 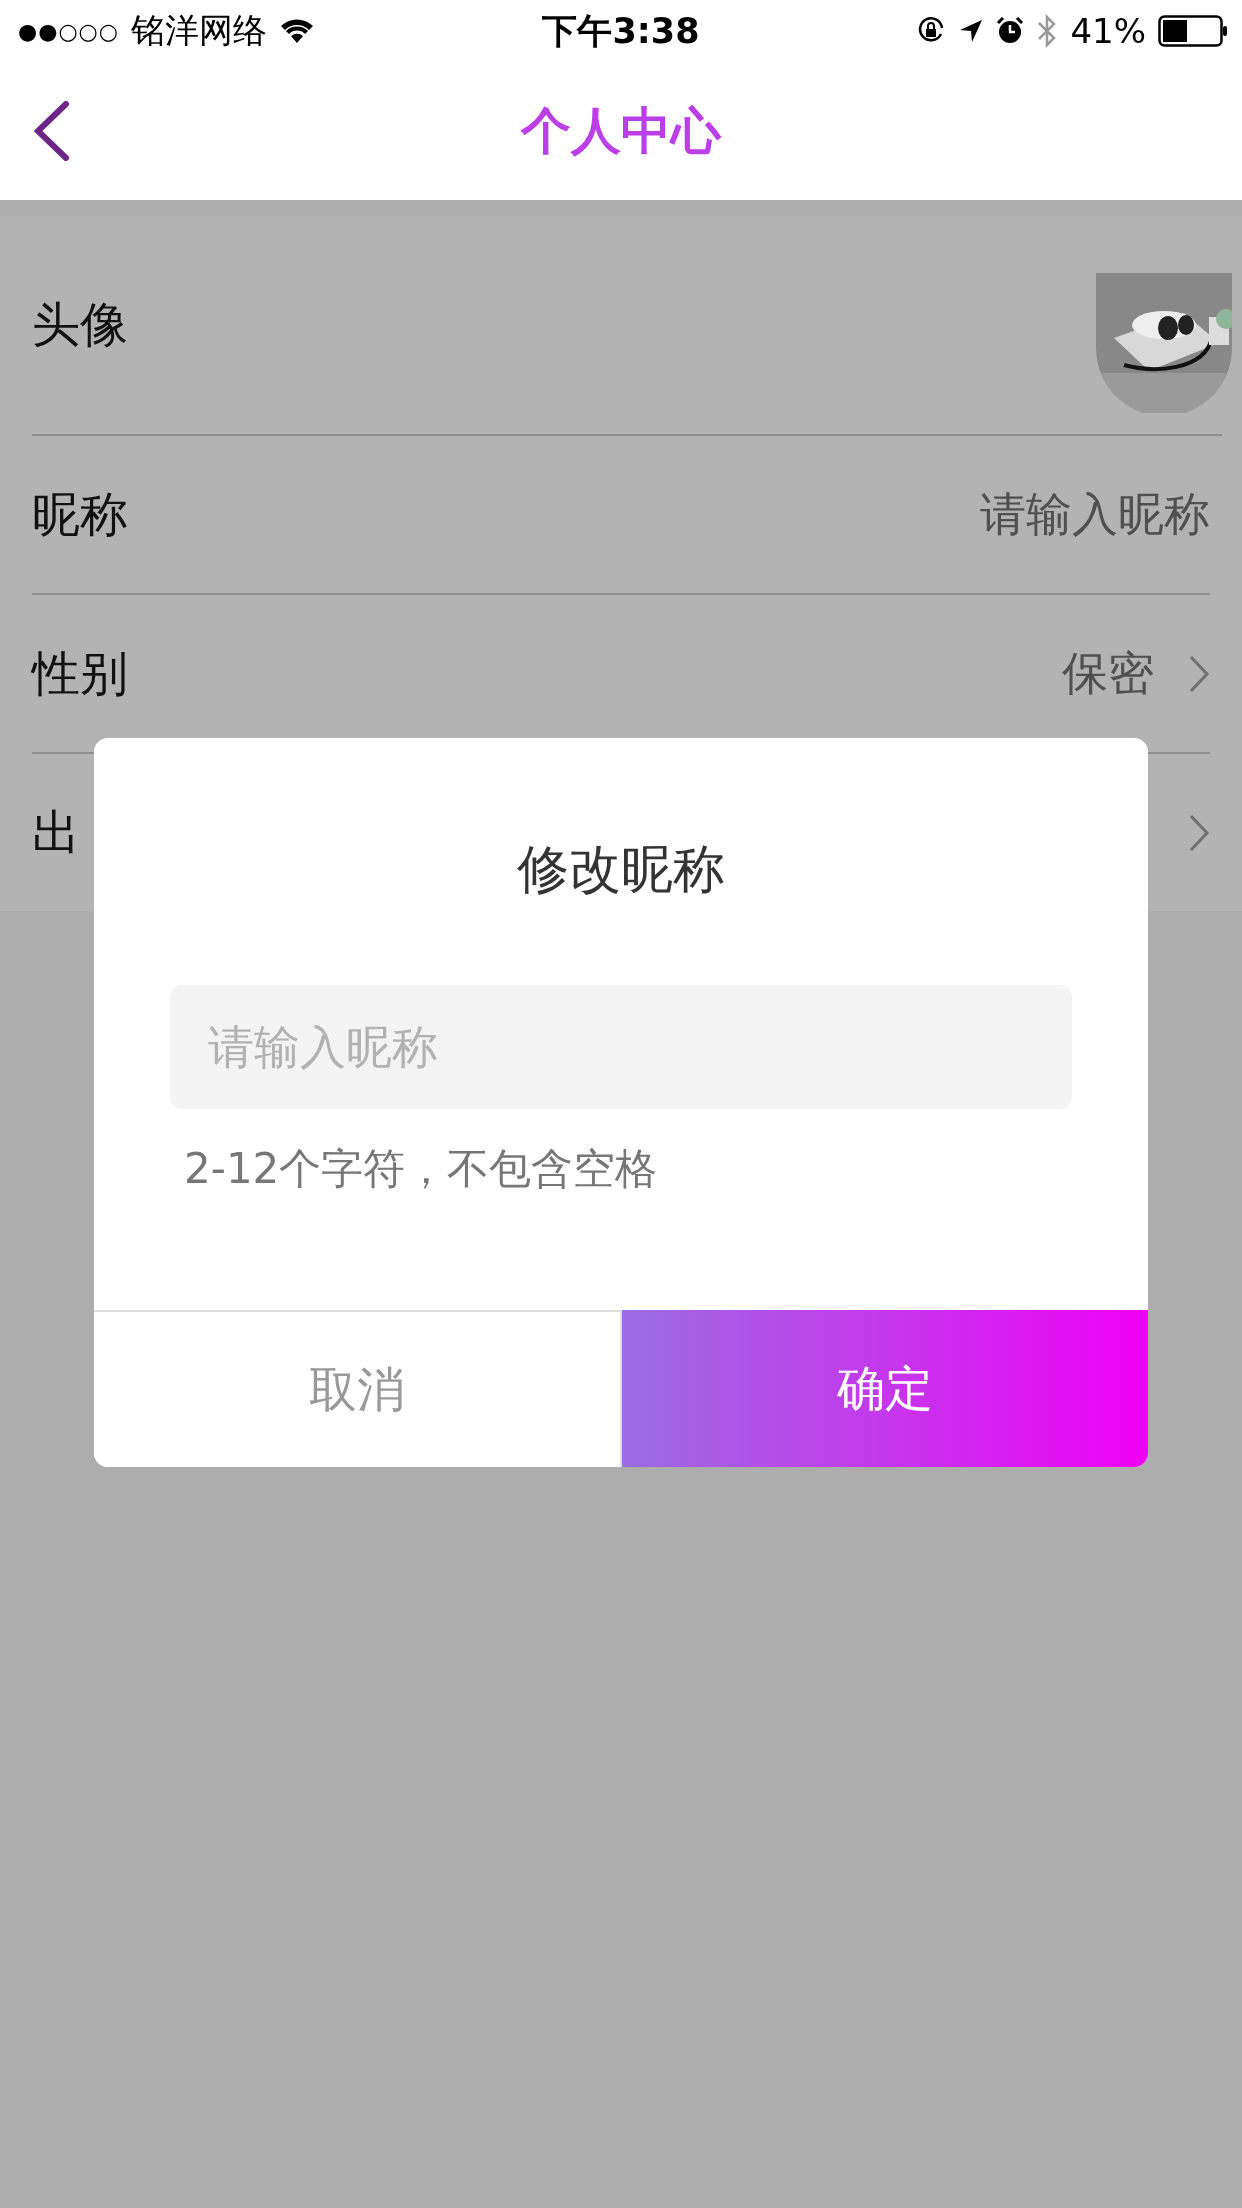 What do you see at coordinates (297, 31) in the screenshot?
I see `wifi-icon` at bounding box center [297, 31].